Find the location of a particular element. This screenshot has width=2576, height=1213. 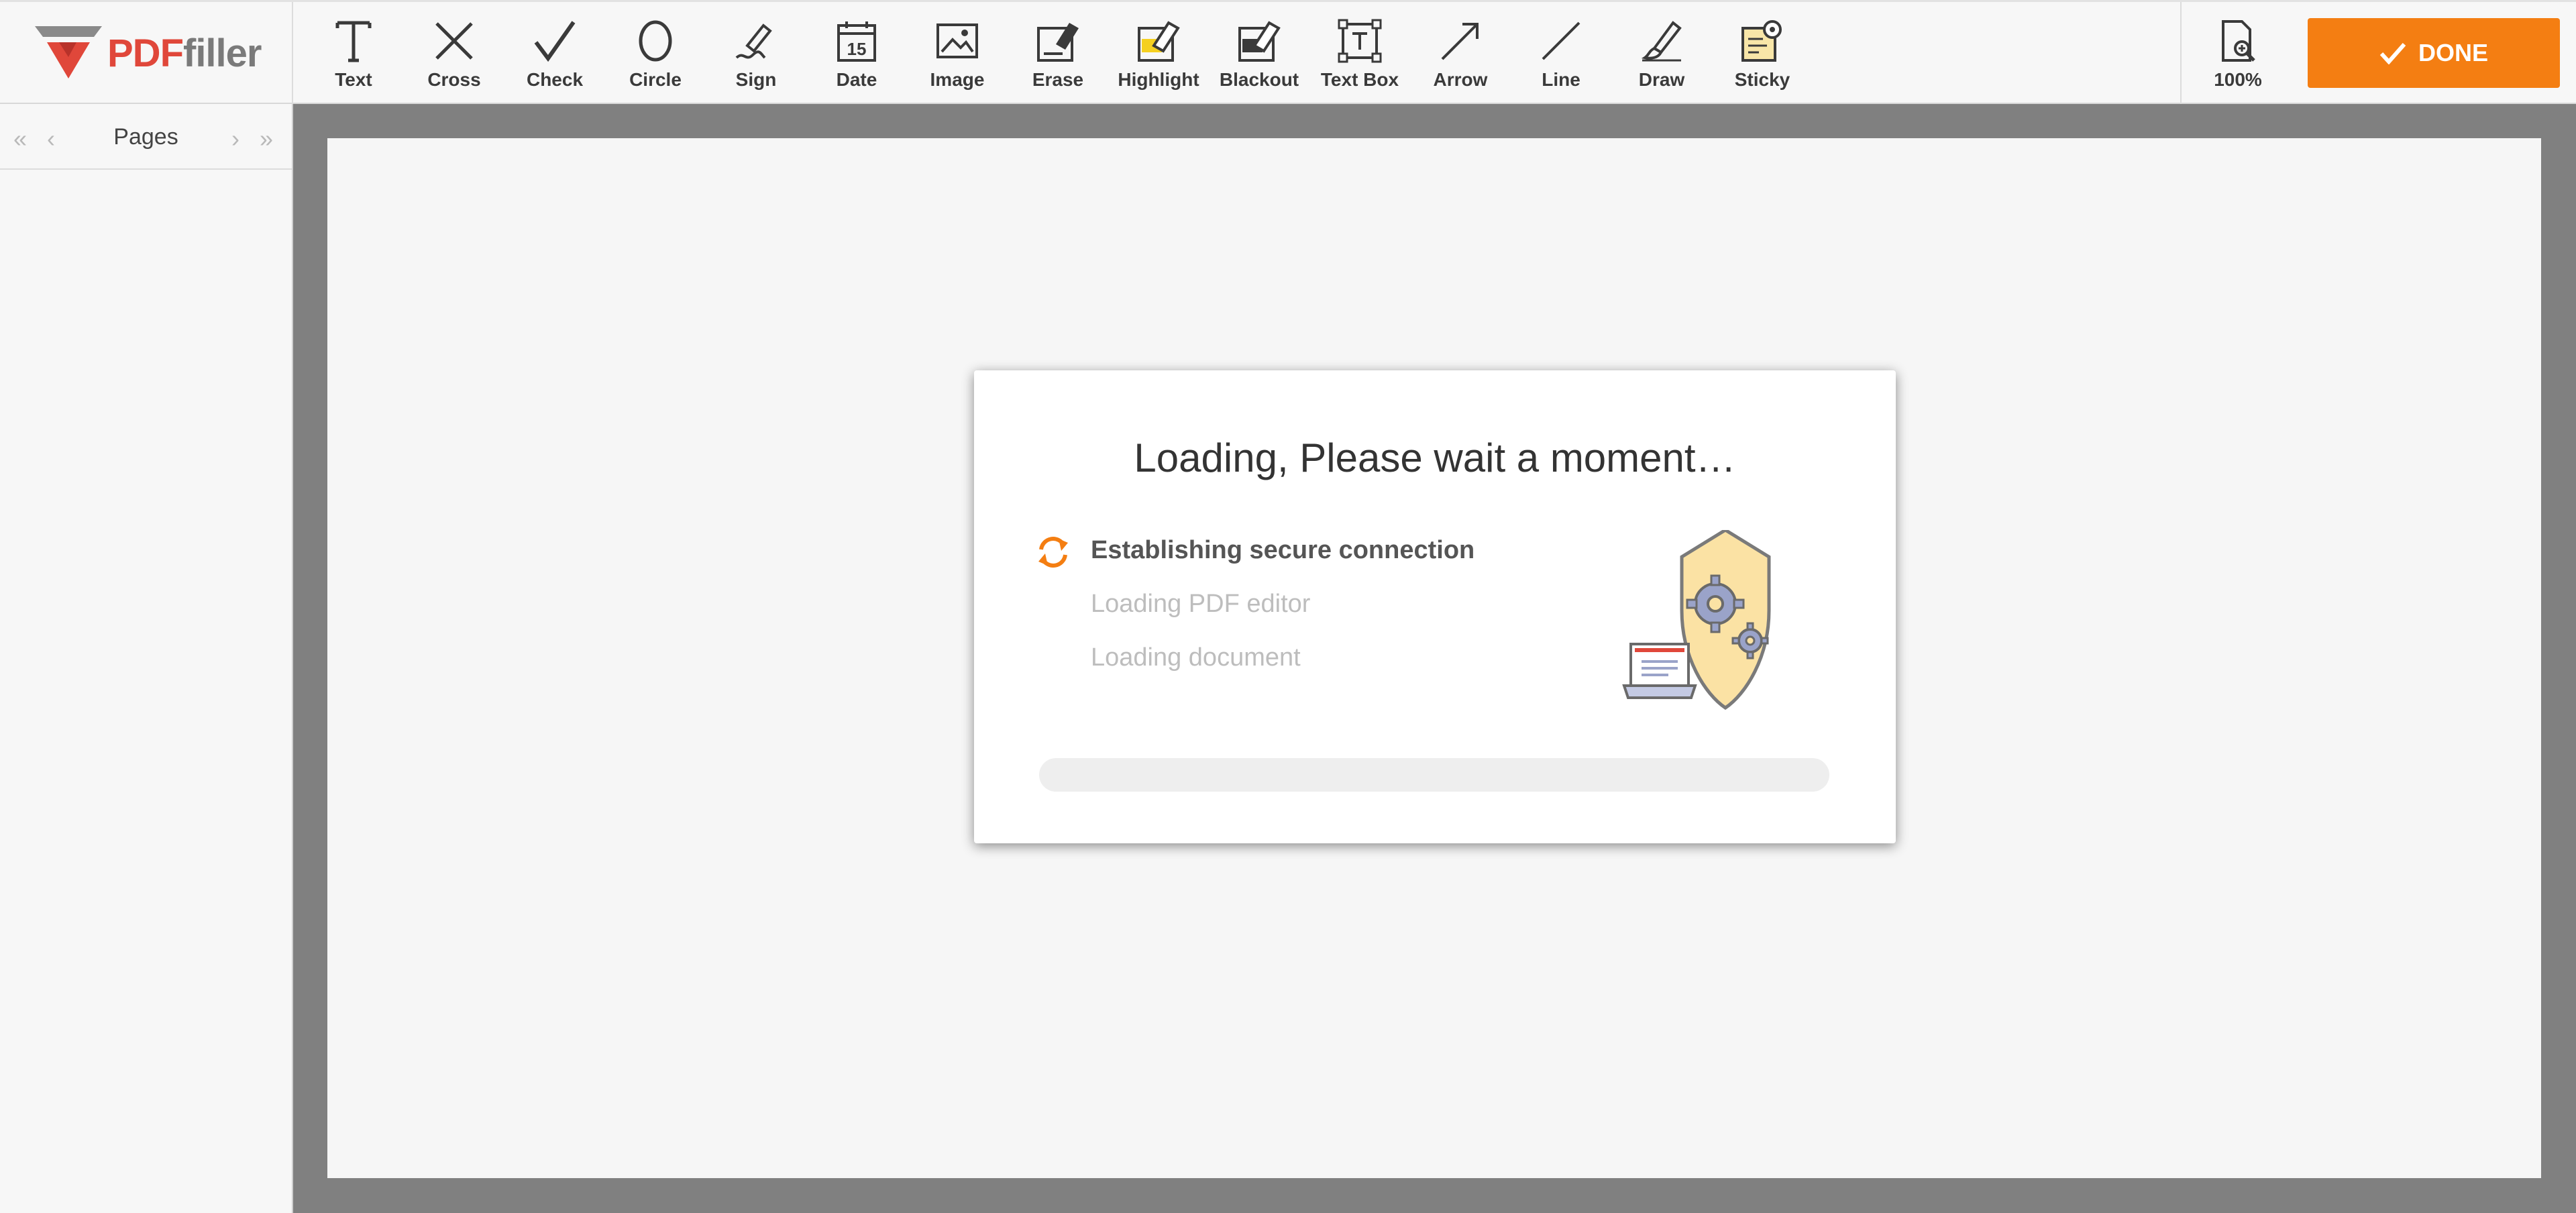

tool-circle: Circle is located at coordinates (655, 53).